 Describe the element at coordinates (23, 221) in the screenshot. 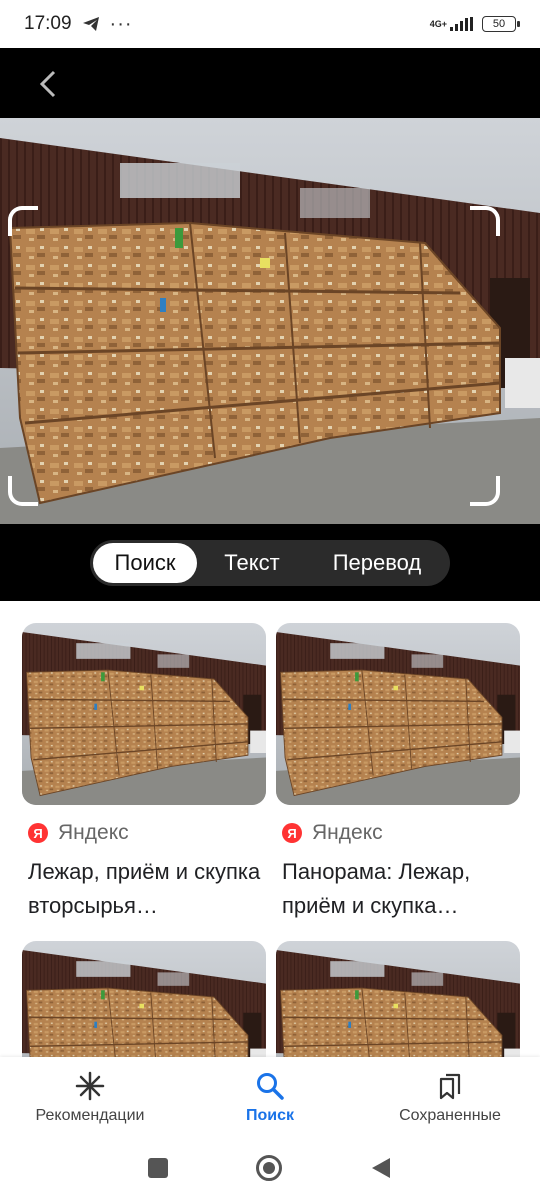

I see `crop-handle-top-left` at that location.